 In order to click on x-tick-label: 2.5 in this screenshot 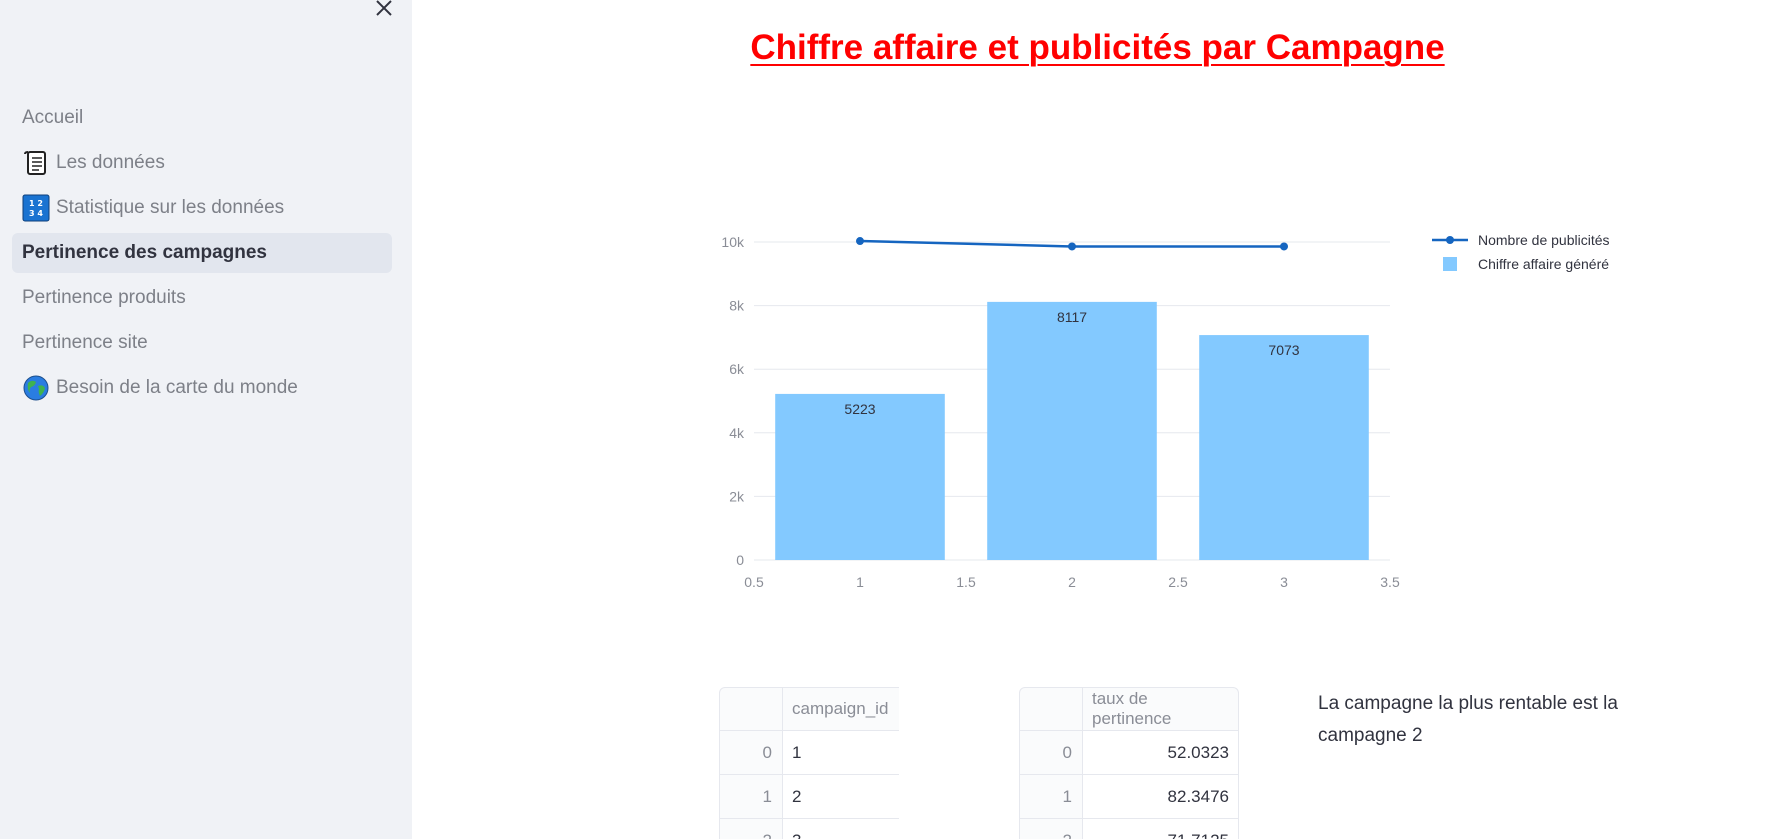, I will do `click(1178, 582)`.